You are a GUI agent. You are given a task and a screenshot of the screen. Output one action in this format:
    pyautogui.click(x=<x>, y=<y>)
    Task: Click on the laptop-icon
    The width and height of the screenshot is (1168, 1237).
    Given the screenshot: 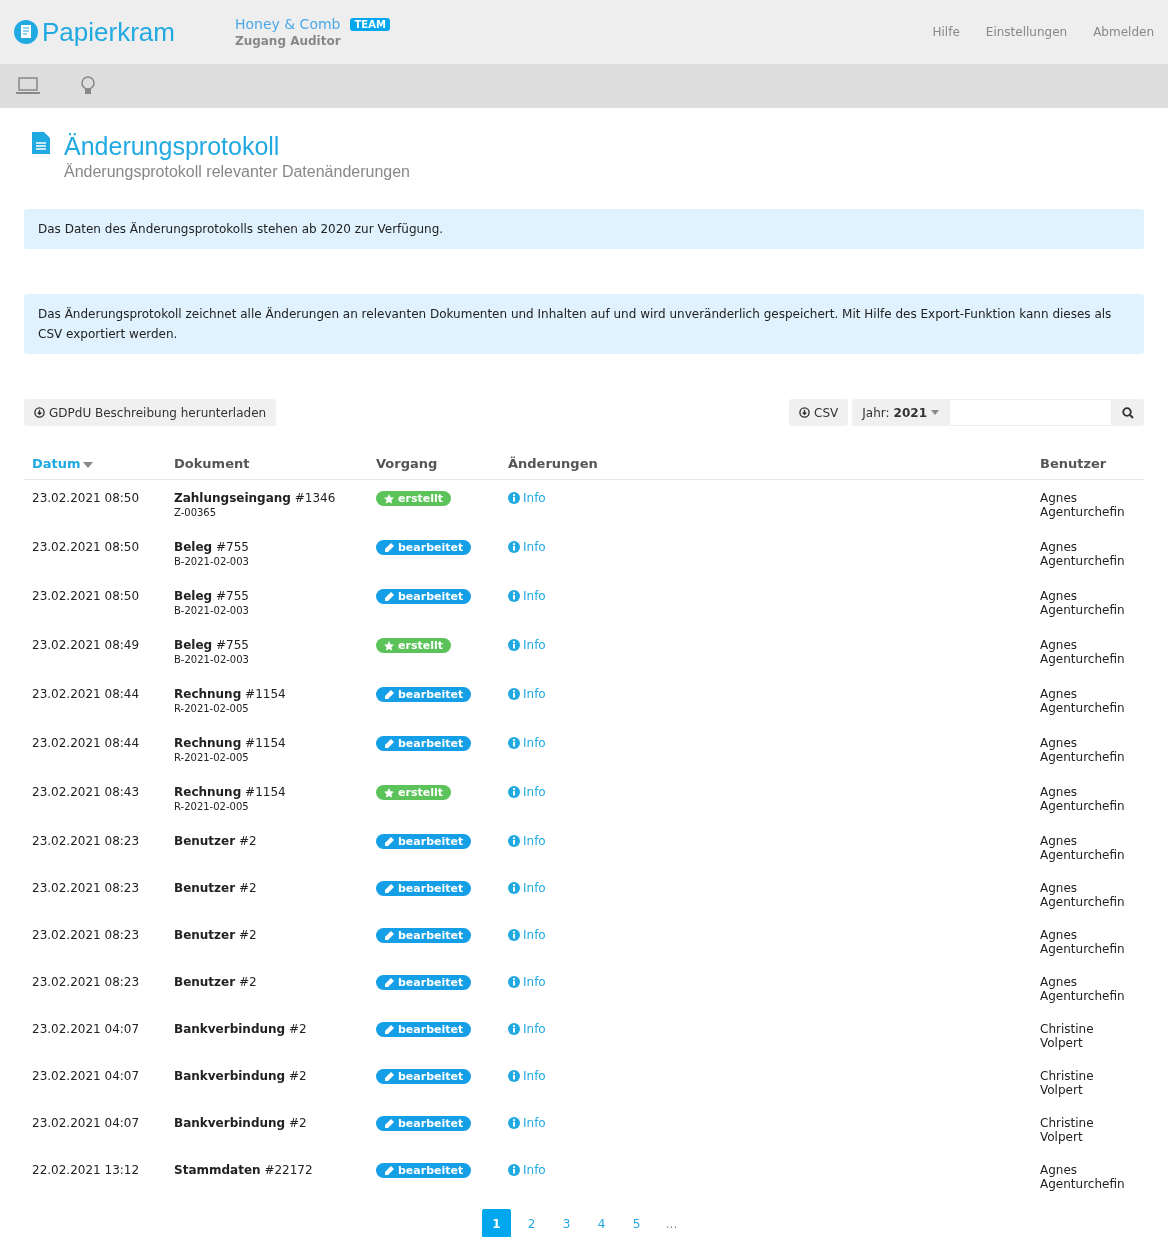 What is the action you would take?
    pyautogui.click(x=28, y=86)
    